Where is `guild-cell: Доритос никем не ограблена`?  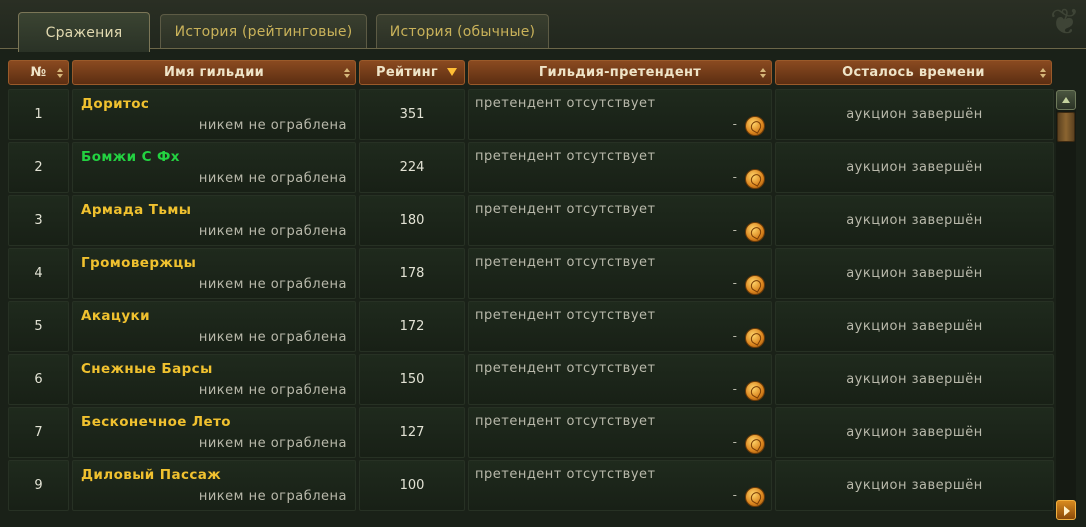 guild-cell: Доритос никем не ограблена is located at coordinates (214, 114).